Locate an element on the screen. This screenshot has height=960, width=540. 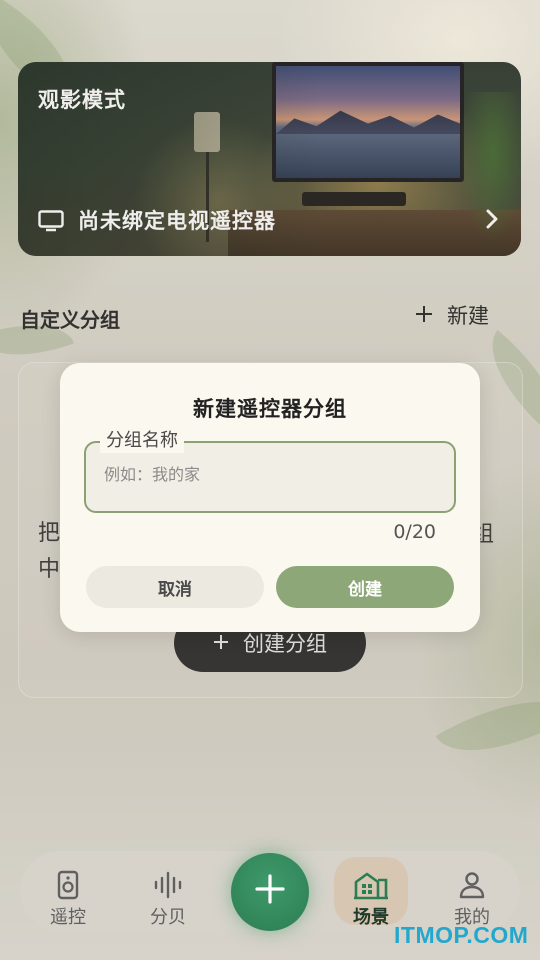
group-name-field: 分组名称 is located at coordinates (270, 471).